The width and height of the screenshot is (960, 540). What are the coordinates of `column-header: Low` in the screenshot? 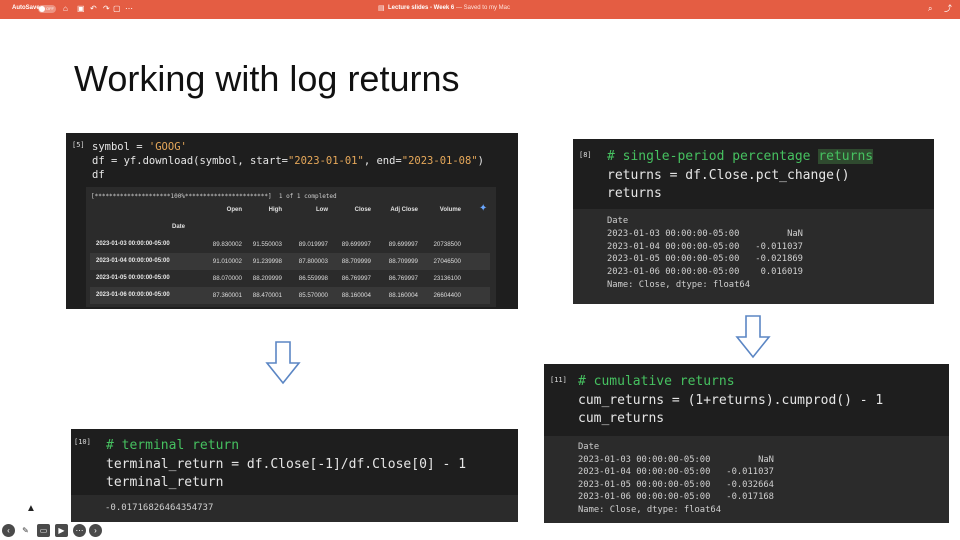 It's located at (322, 210).